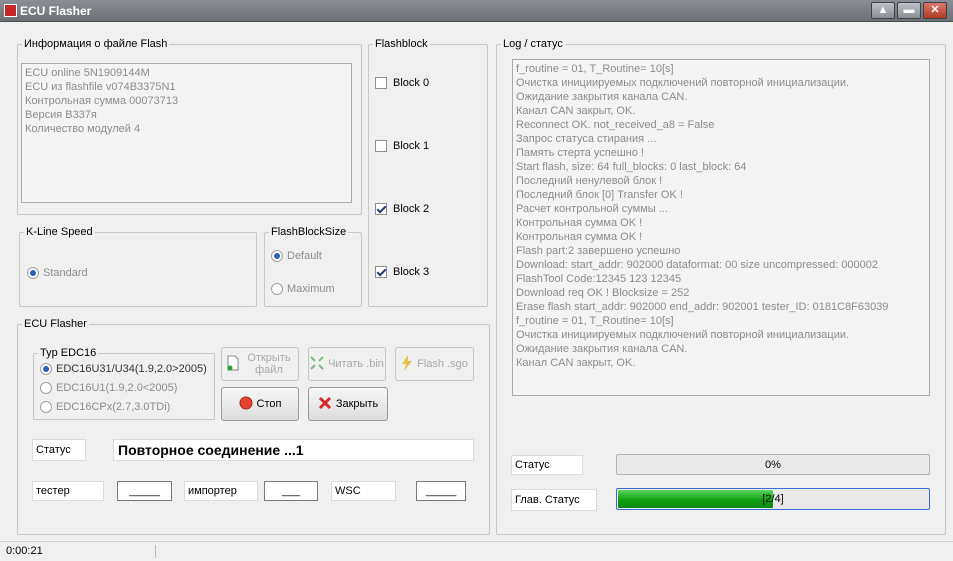 This screenshot has height=561, width=953. Describe the element at coordinates (56, 11) in the screenshot. I see `window-title: ECU Flasher` at that location.